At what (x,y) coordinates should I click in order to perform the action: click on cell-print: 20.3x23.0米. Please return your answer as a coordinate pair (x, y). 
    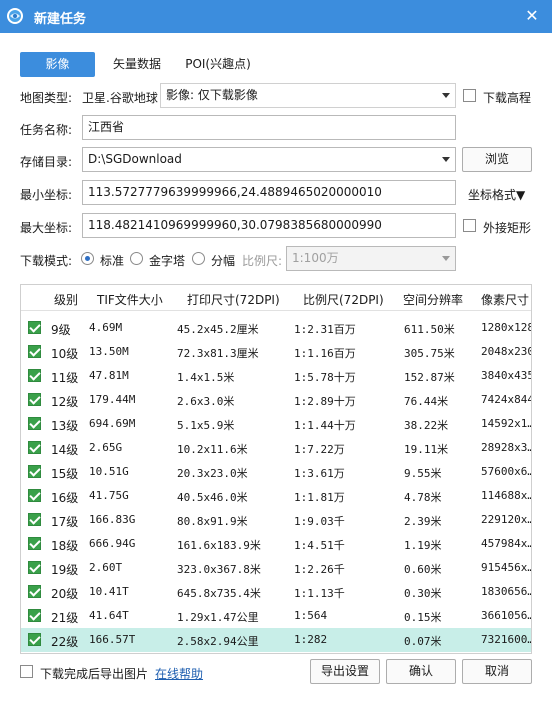
    Looking at the image, I should click on (212, 473).